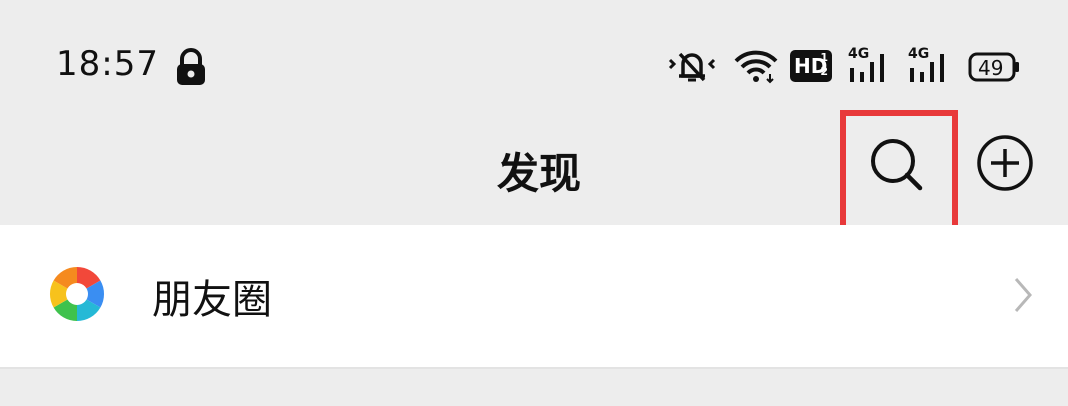  Describe the element at coordinates (212, 300) in the screenshot. I see `moments-label: 朋友圈` at that location.